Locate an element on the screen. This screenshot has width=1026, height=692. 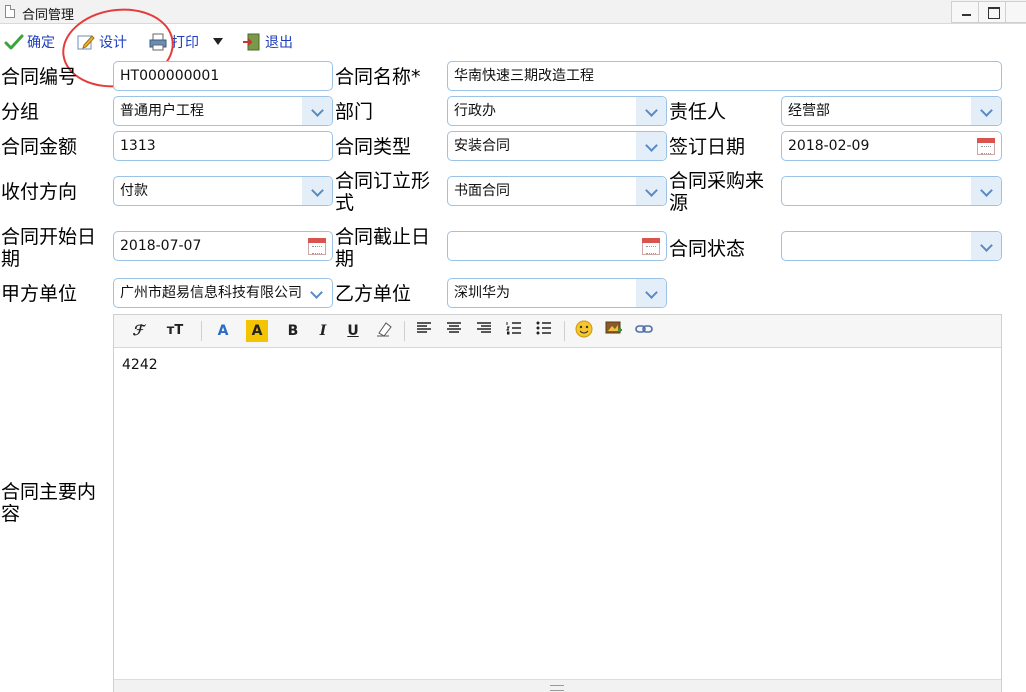
minimize-button is located at coordinates (966, 12).